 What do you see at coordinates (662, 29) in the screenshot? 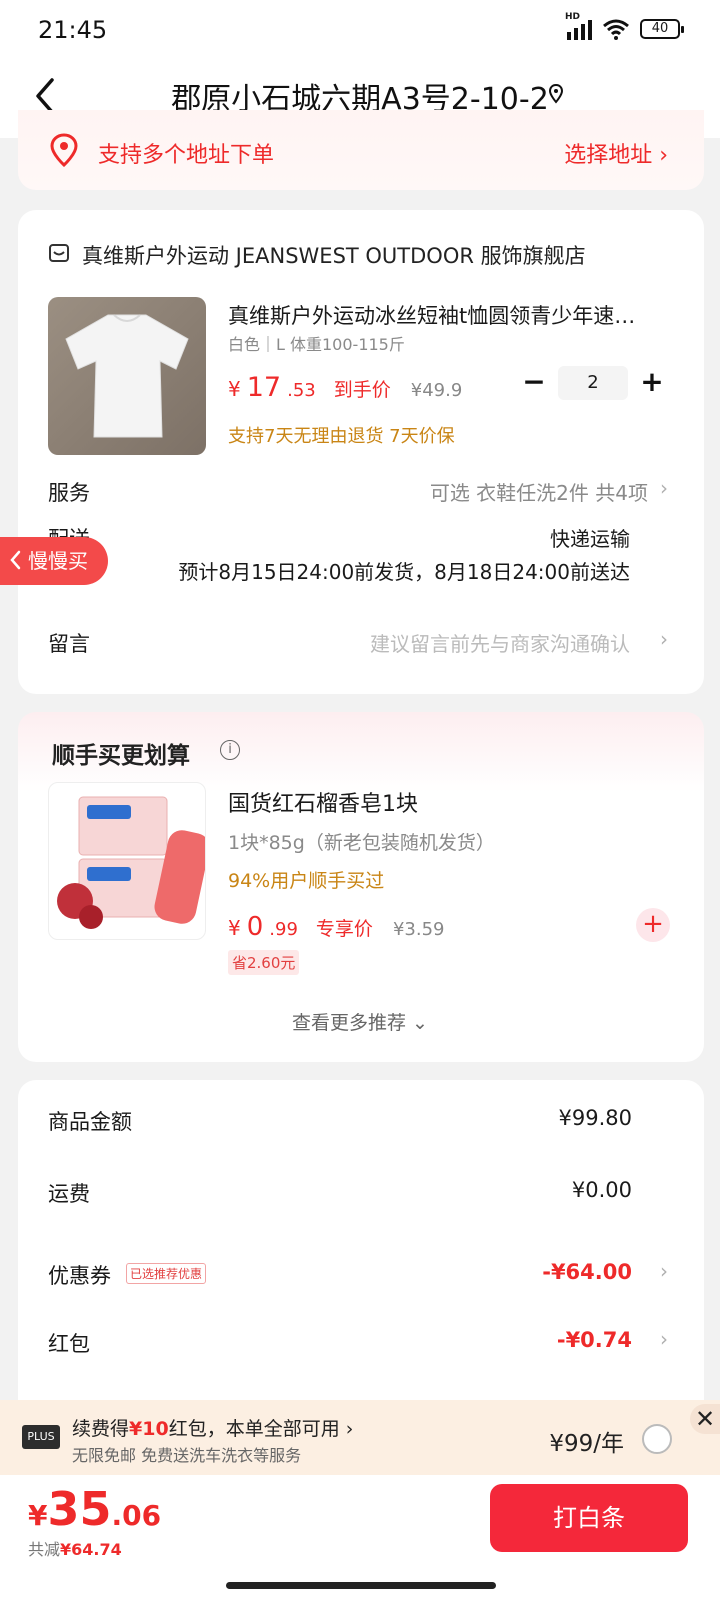
I see `battery-icon: 40` at bounding box center [662, 29].